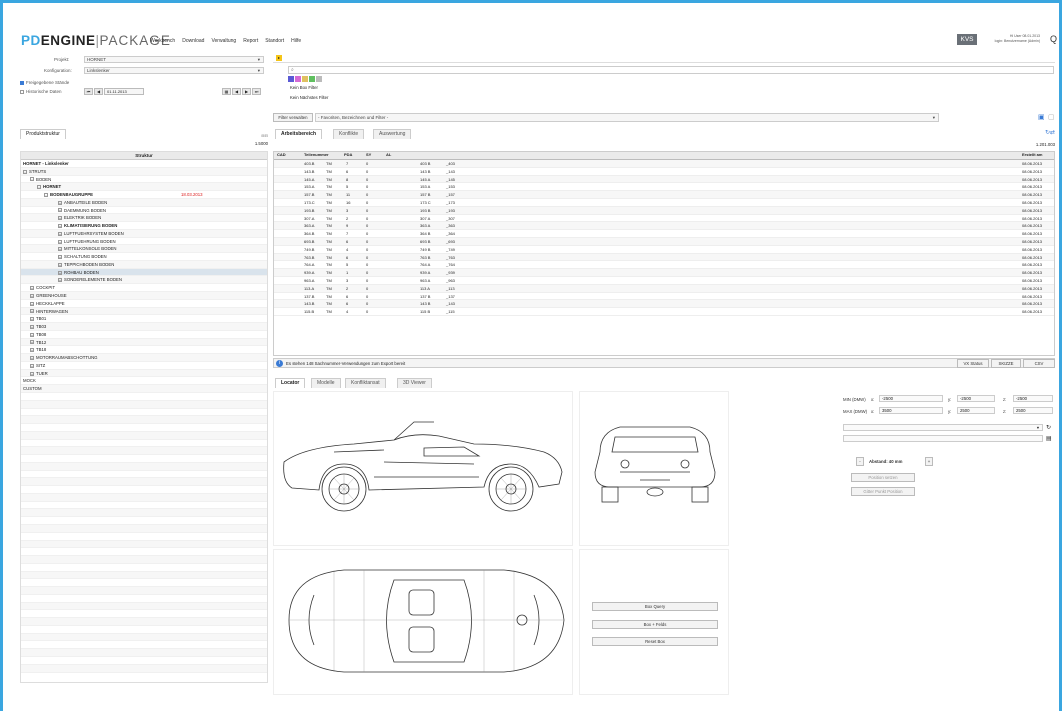 The height and width of the screenshot is (711, 1062). What do you see at coordinates (664, 219) in the screenshot?
I see `table-row: 307.A TM 2 0 307 A _307 08.06.2013` at bounding box center [664, 219].